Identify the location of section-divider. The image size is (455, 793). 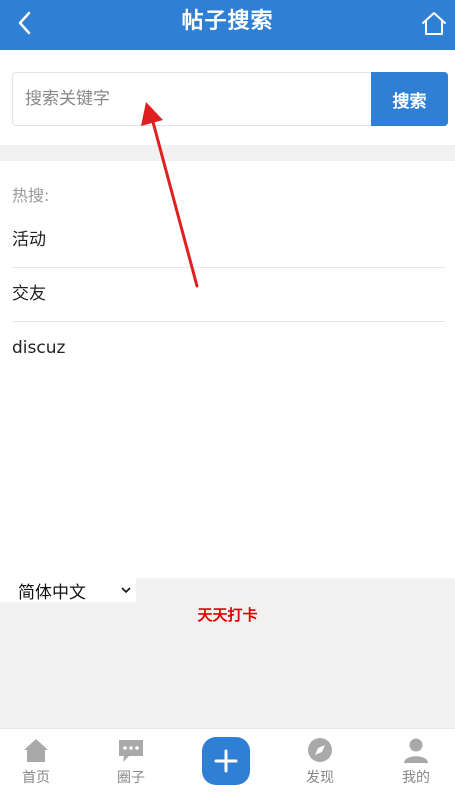
(227, 153).